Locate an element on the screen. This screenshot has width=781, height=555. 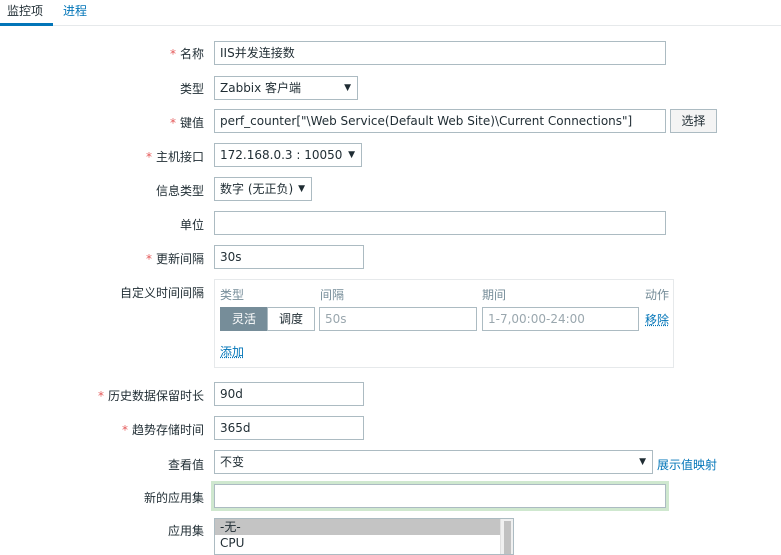
key-label: * 键值 is located at coordinates (186, 123).